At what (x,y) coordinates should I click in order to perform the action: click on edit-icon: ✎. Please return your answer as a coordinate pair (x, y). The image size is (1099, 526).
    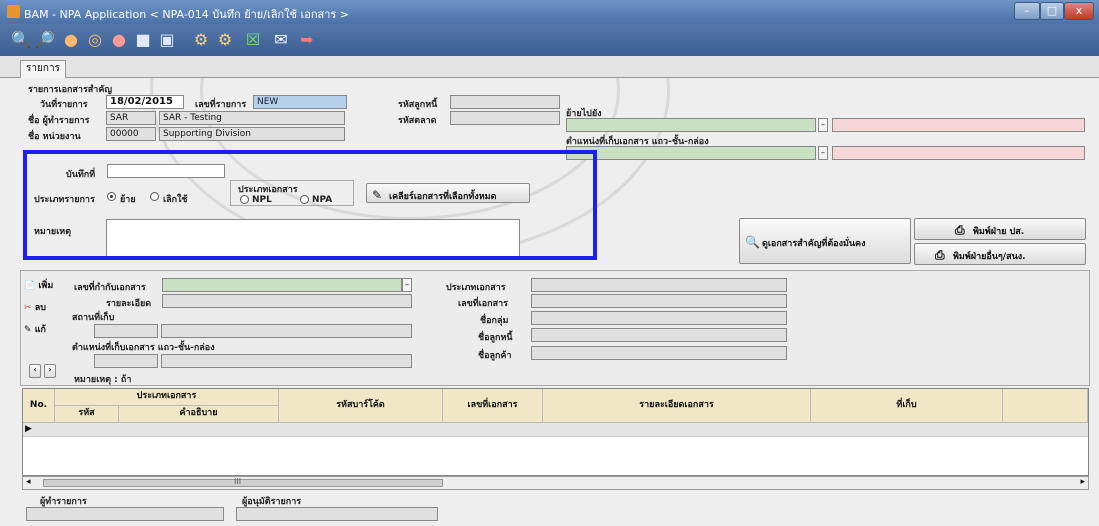
    Looking at the image, I should click on (28, 330).